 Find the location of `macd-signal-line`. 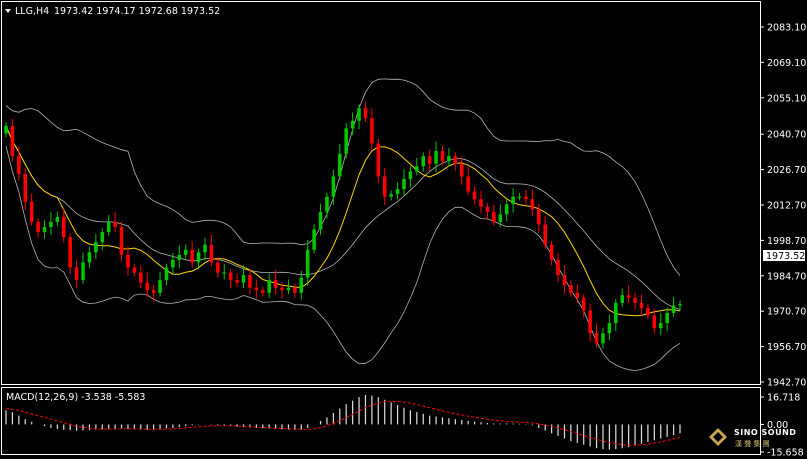

macd-signal-line is located at coordinates (343, 423).